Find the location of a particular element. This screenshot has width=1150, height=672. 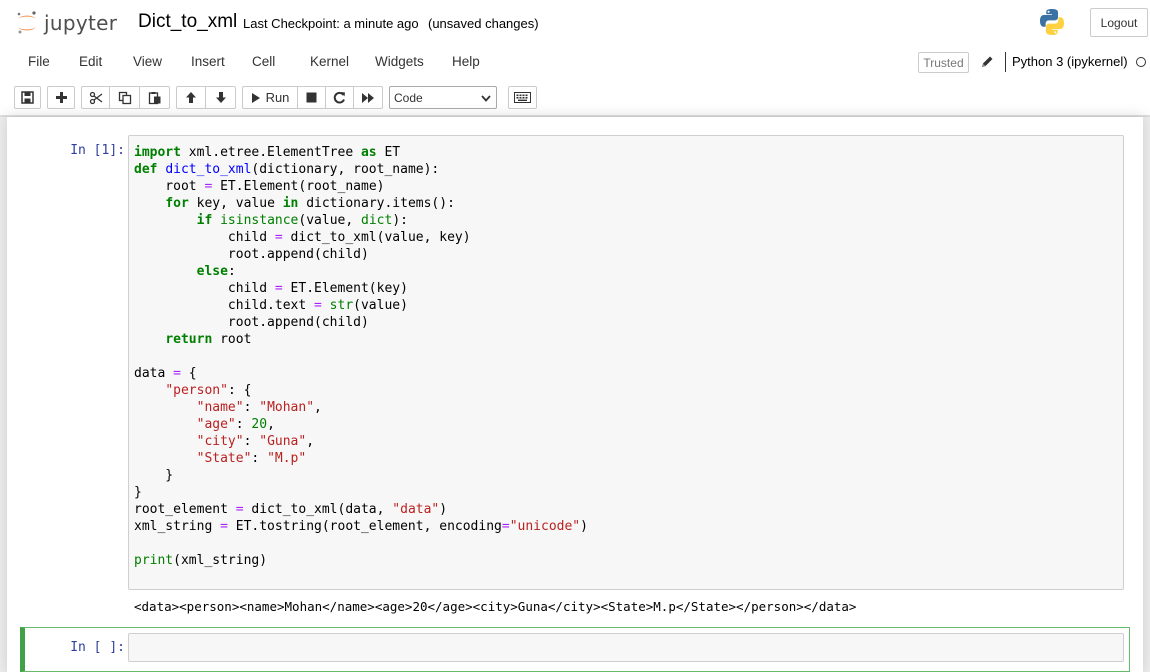

run-button: Run is located at coordinates (270, 97).